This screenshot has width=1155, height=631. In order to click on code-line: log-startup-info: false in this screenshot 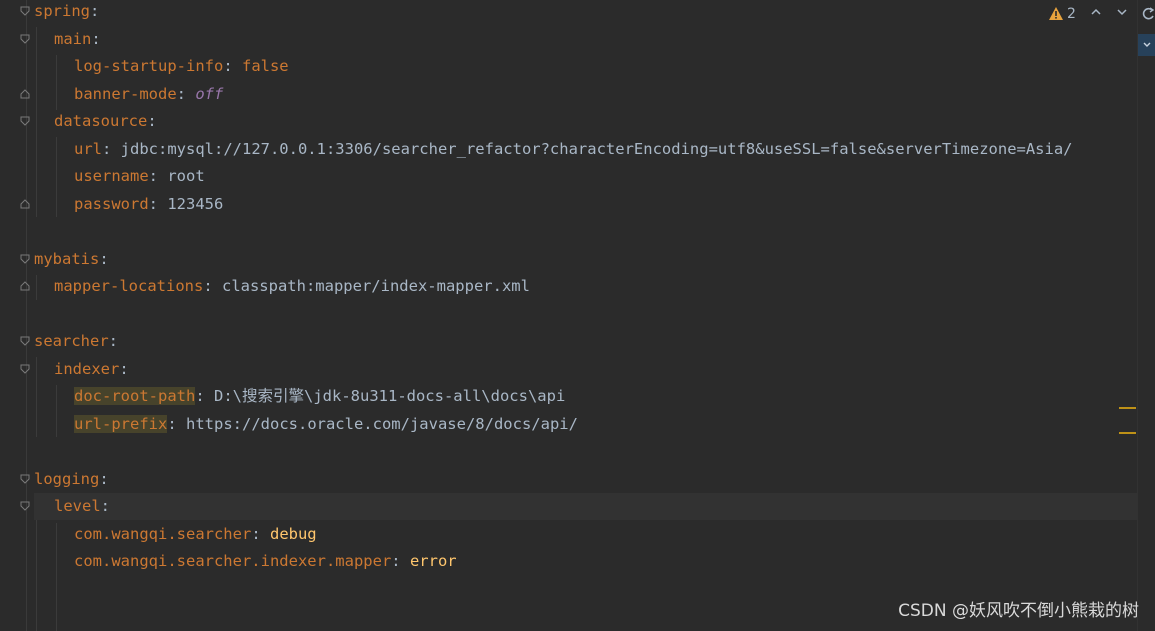, I will do `click(585, 66)`.